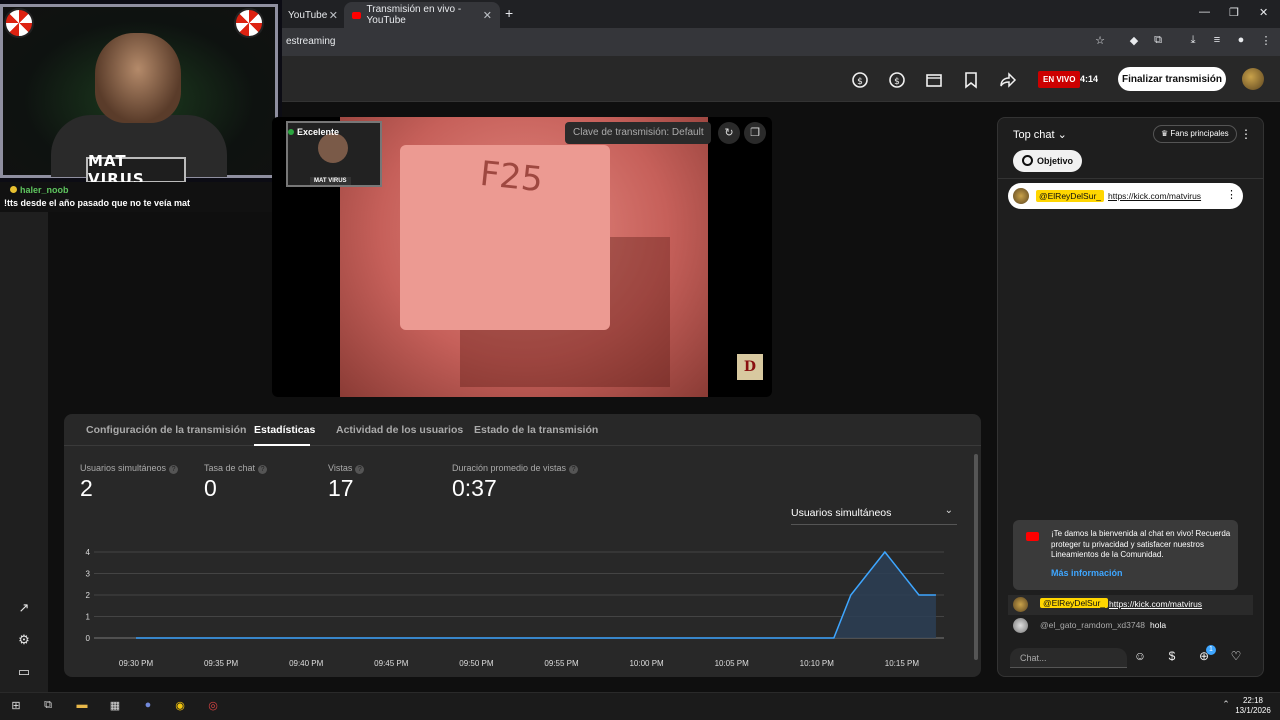  I want to click on umbrella-logo-icon, so click(19, 23).